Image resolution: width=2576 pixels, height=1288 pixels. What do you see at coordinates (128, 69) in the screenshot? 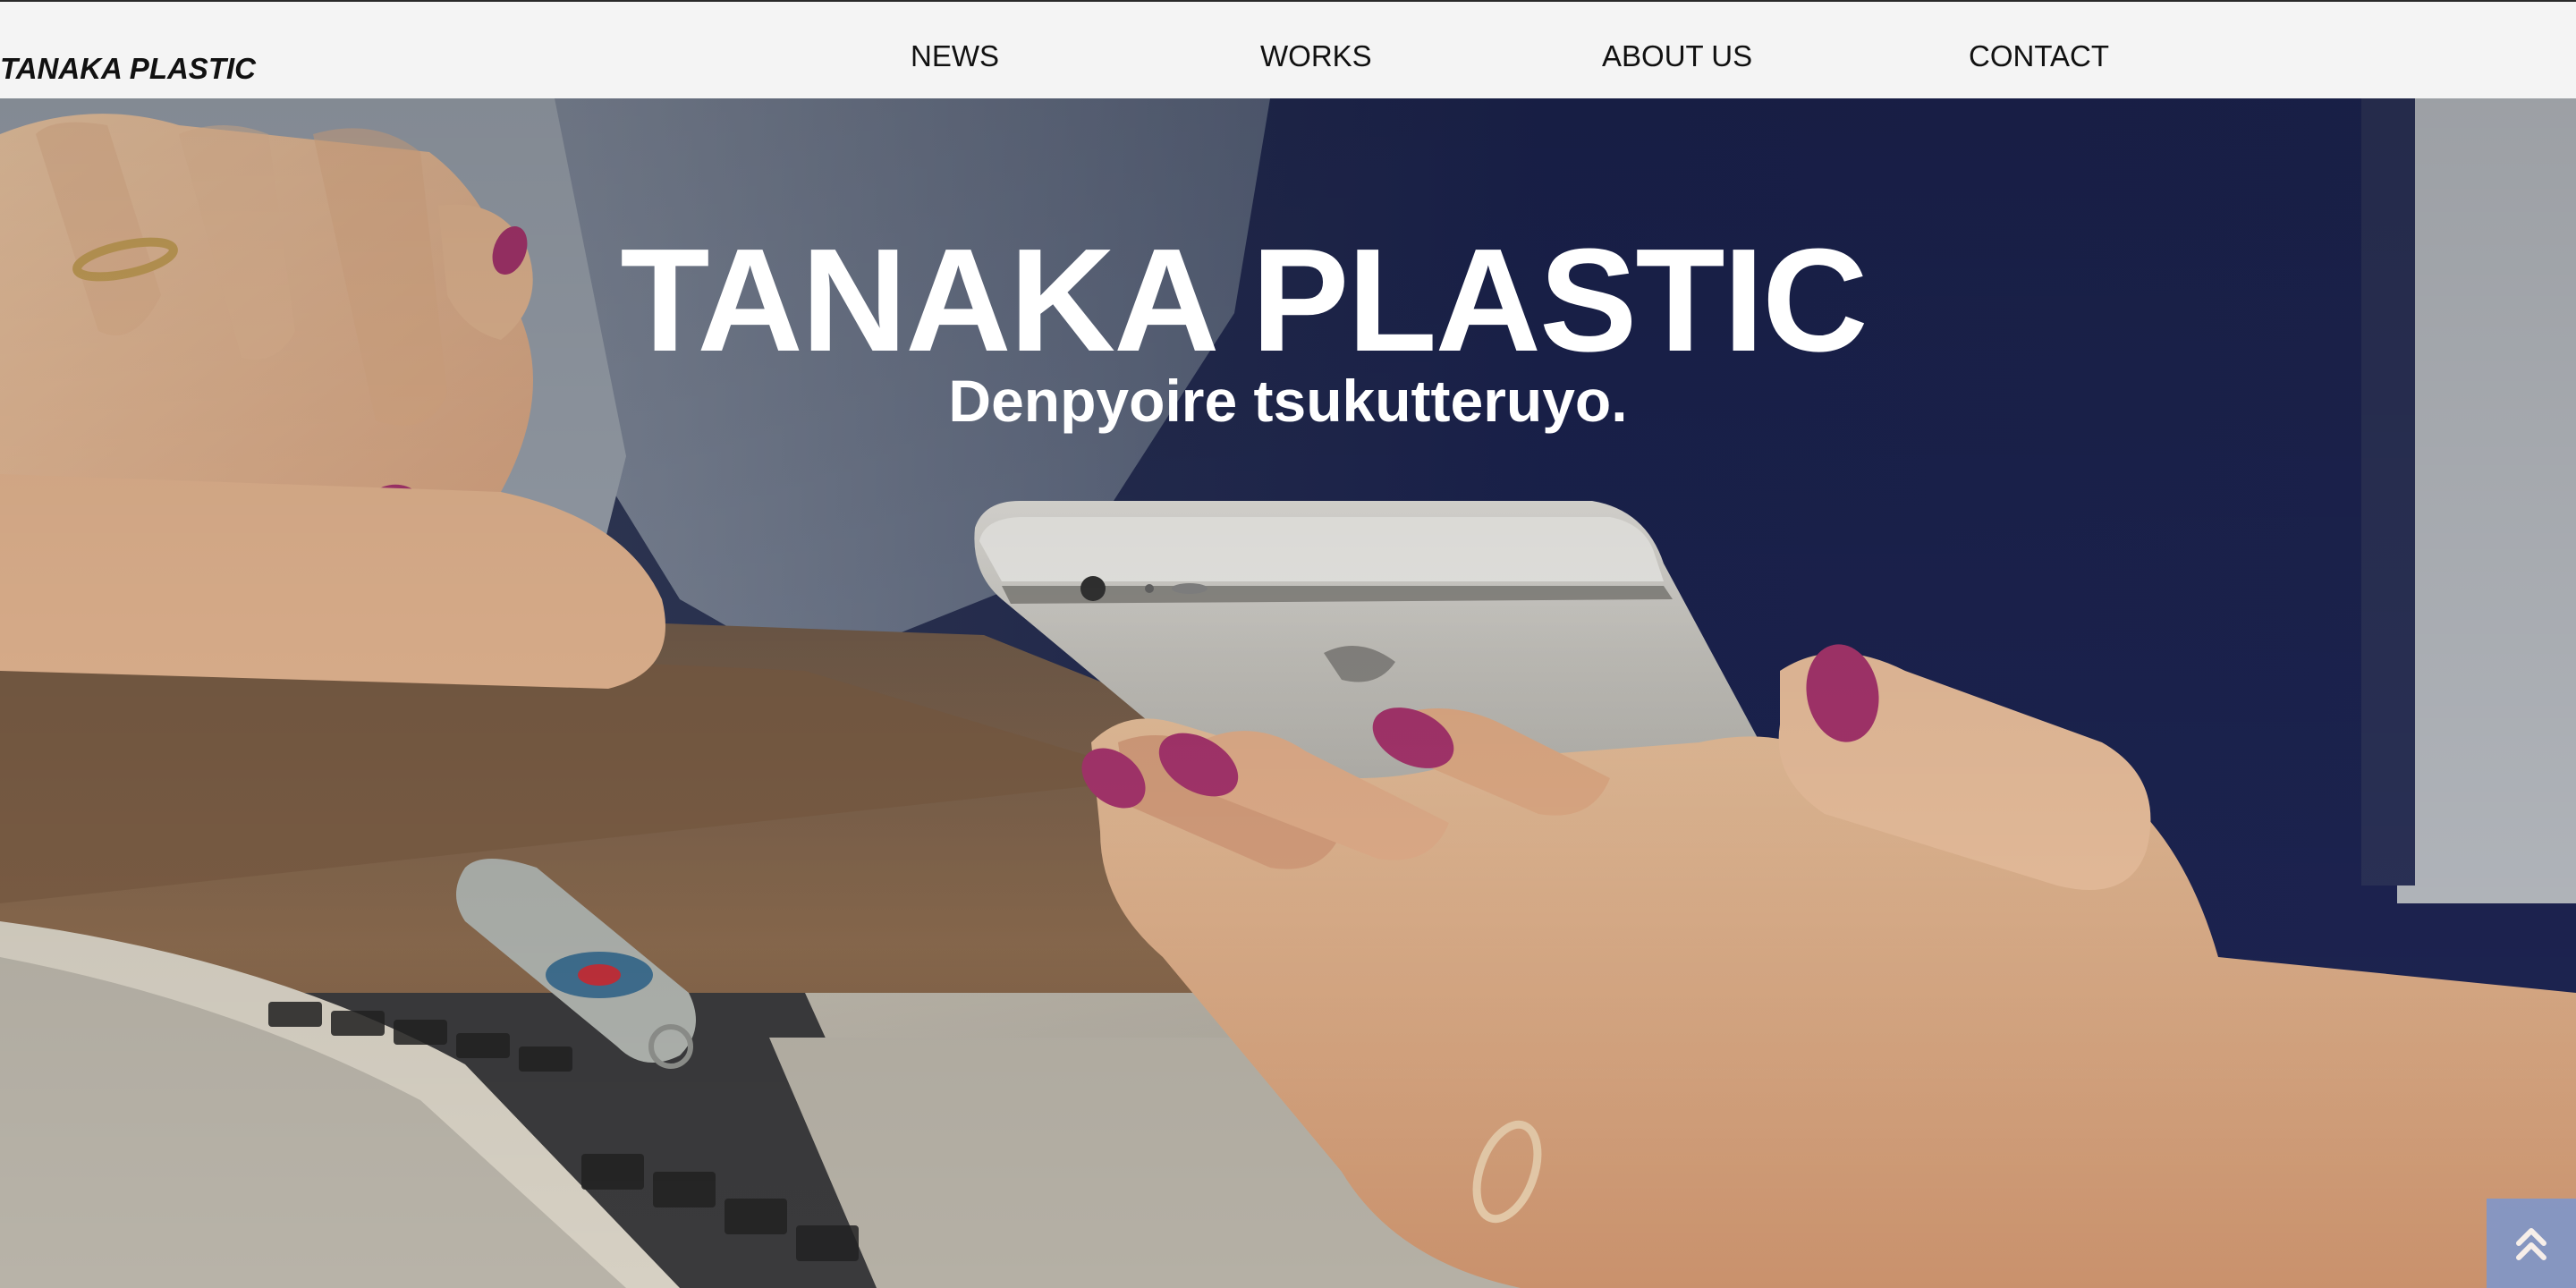
I see `site-logo: TANAKA PLASTIC` at bounding box center [128, 69].